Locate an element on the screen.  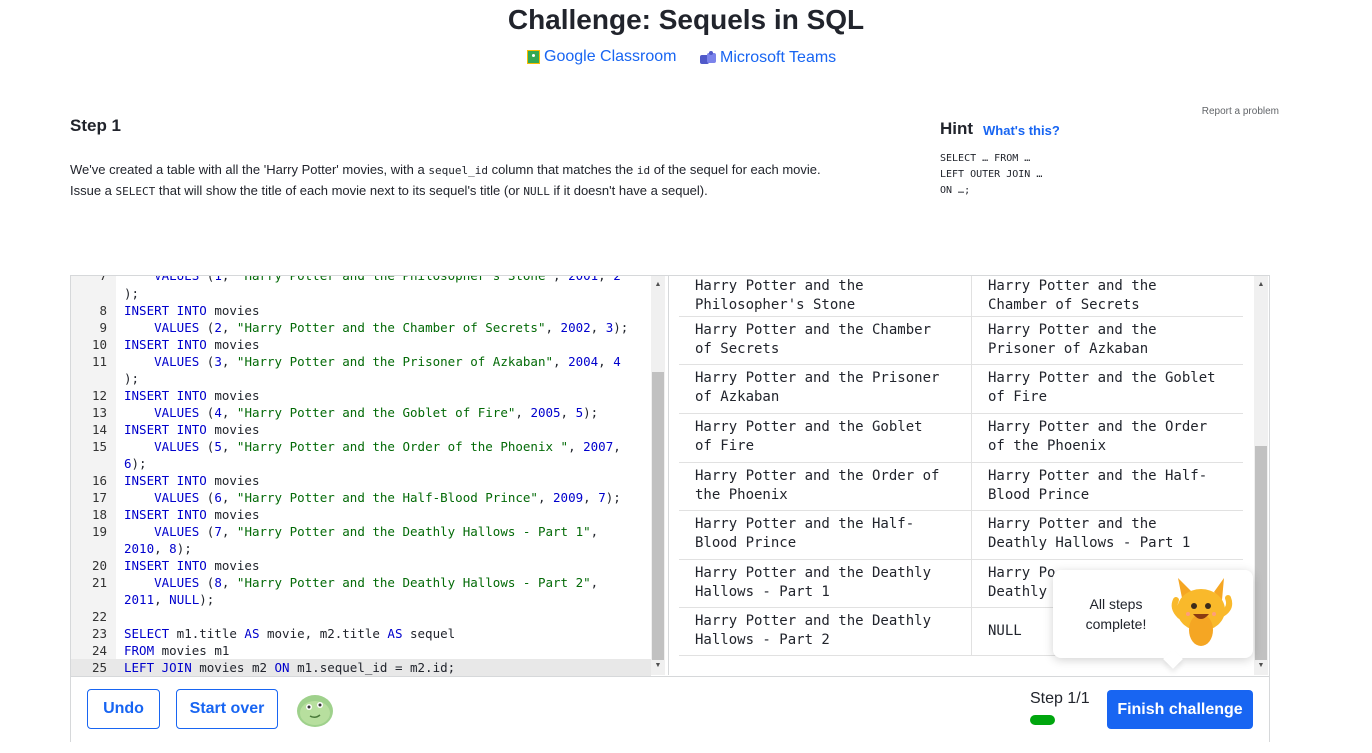
report-problem-link: Report a problem is located at coordinates (1240, 111).